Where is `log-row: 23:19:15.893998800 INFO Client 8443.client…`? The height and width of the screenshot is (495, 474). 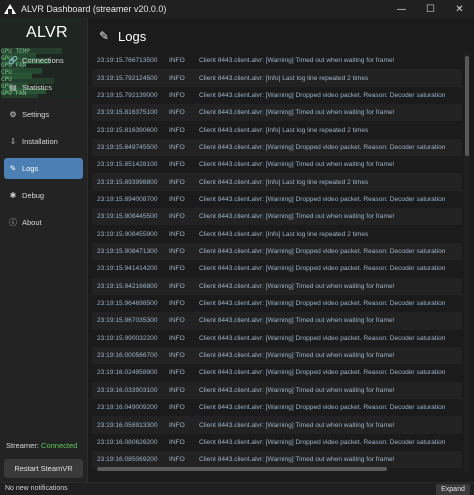
log-row: 23:19:15.893998800 INFO Client 8443.client… is located at coordinates (277, 182).